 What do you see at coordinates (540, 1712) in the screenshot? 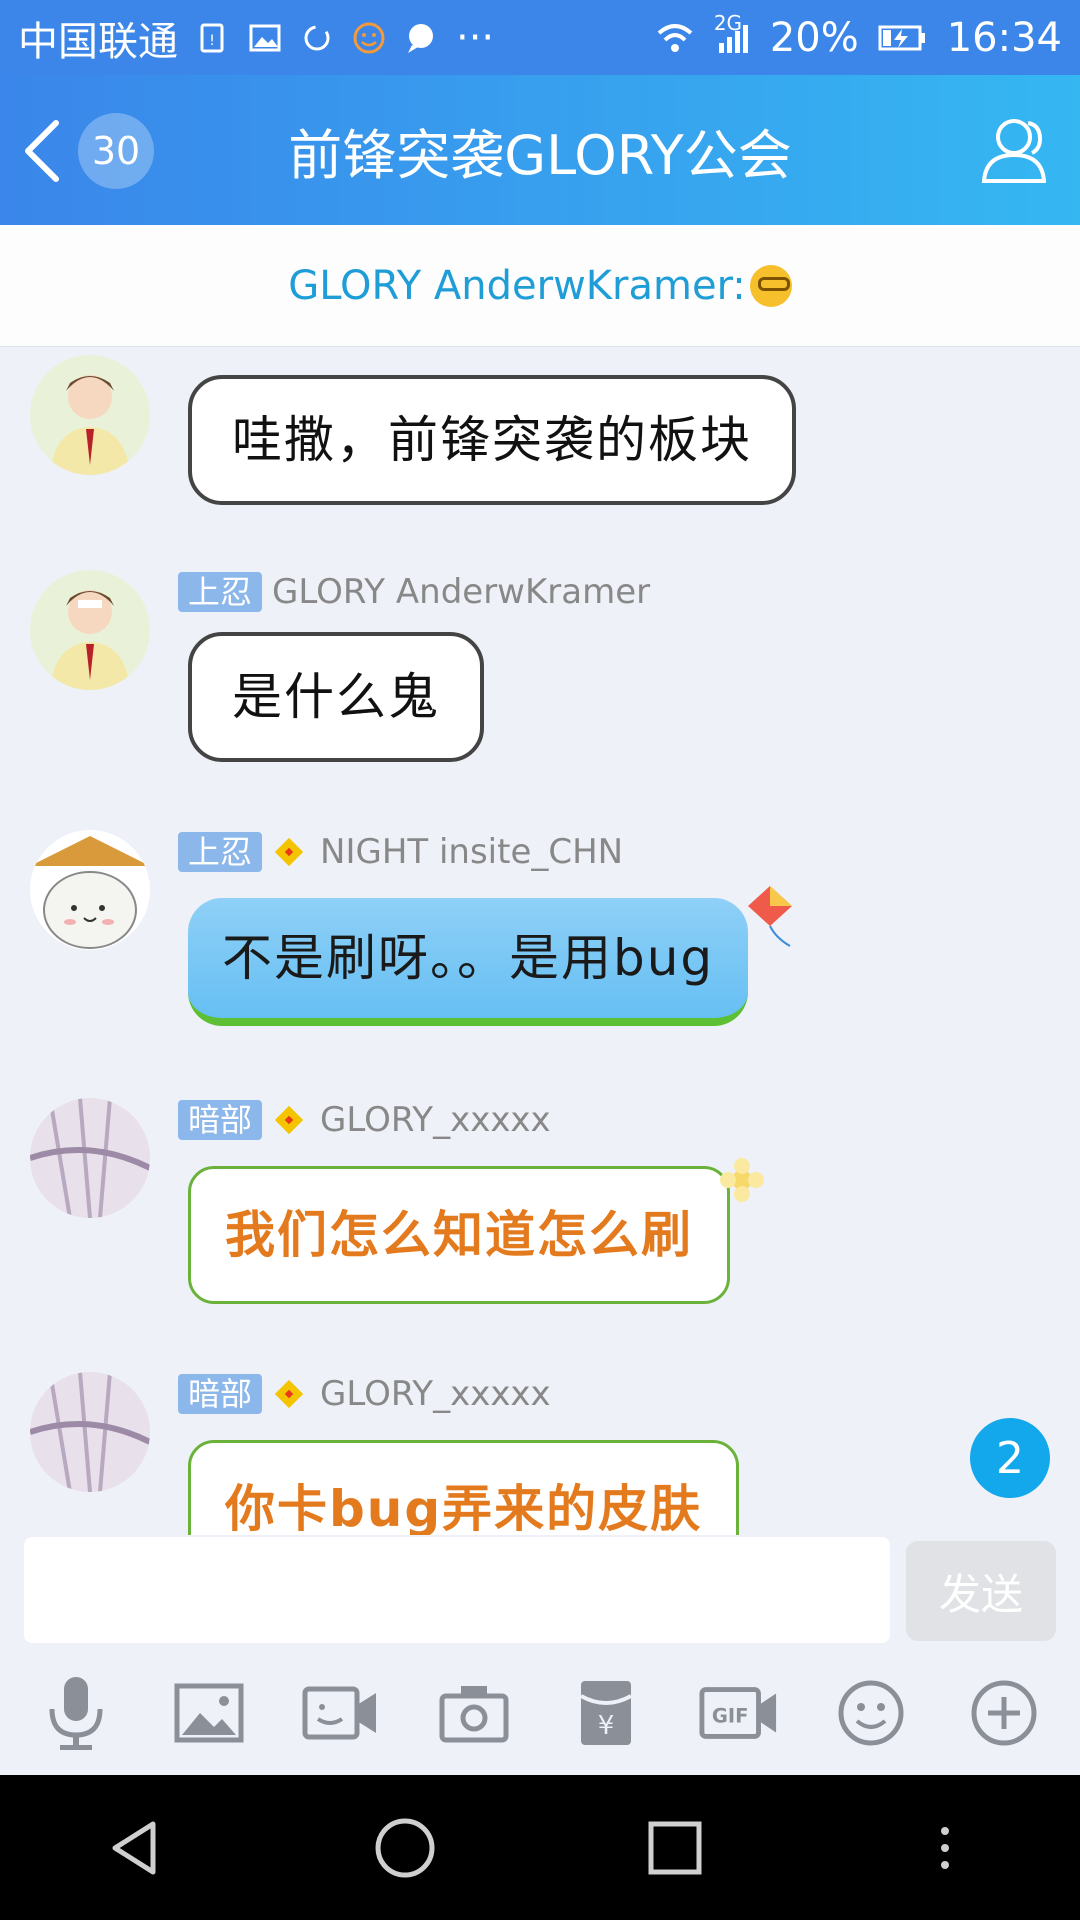
I see `input-toolbar: ¥ GIF` at bounding box center [540, 1712].